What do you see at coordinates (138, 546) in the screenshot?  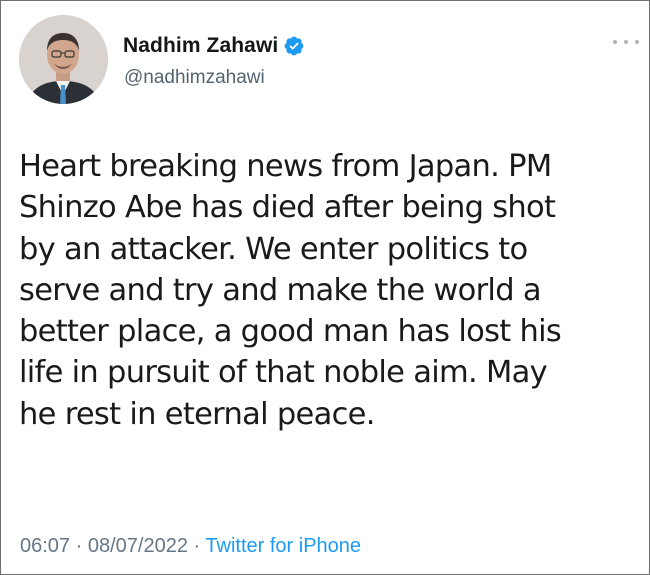 I see `tweet-date: 08/07/2022` at bounding box center [138, 546].